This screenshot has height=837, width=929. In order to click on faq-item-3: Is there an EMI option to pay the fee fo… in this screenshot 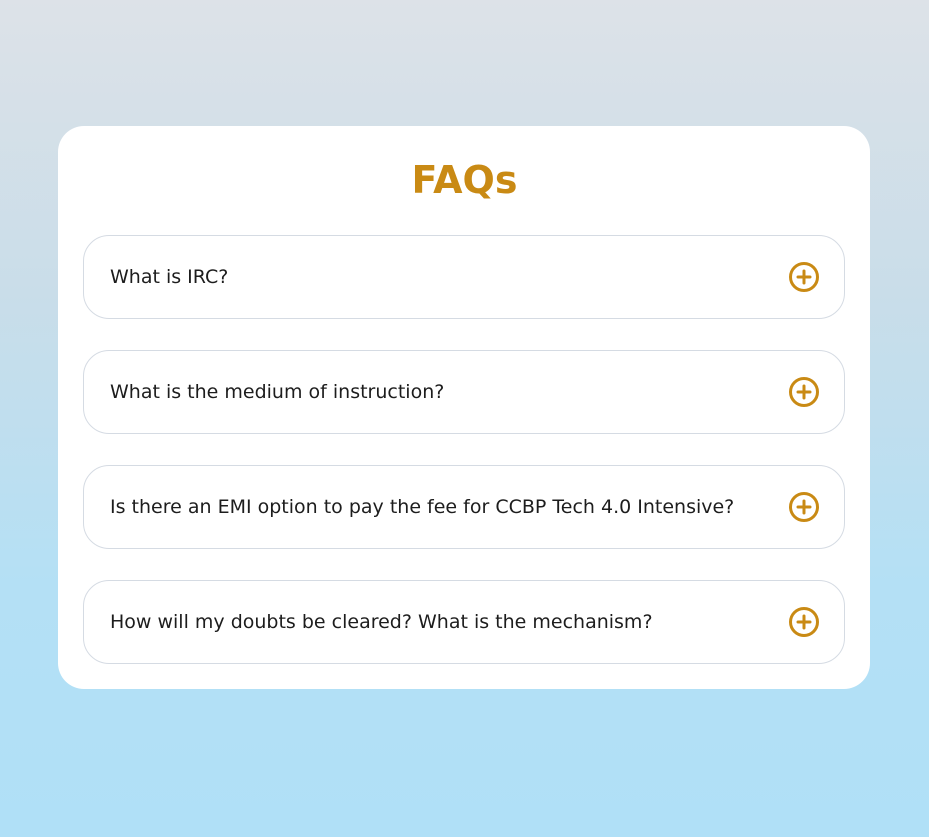, I will do `click(464, 507)`.